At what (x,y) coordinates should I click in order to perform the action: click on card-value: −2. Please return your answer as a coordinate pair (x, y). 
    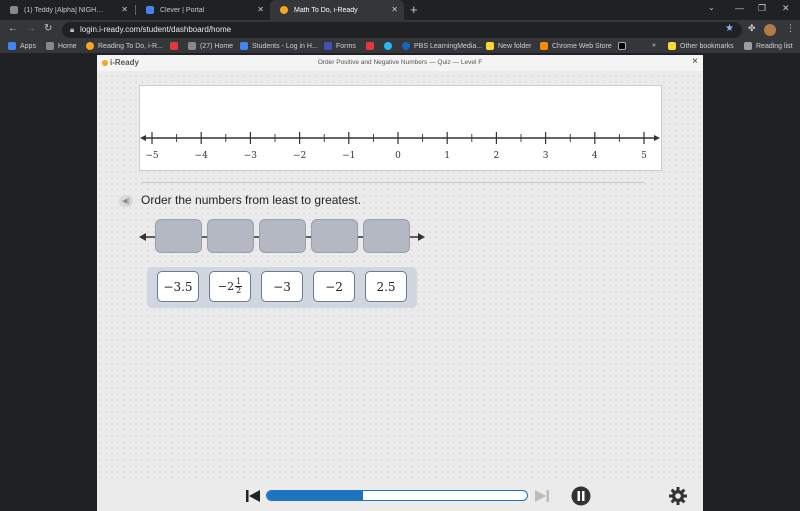
    Looking at the image, I should click on (334, 286).